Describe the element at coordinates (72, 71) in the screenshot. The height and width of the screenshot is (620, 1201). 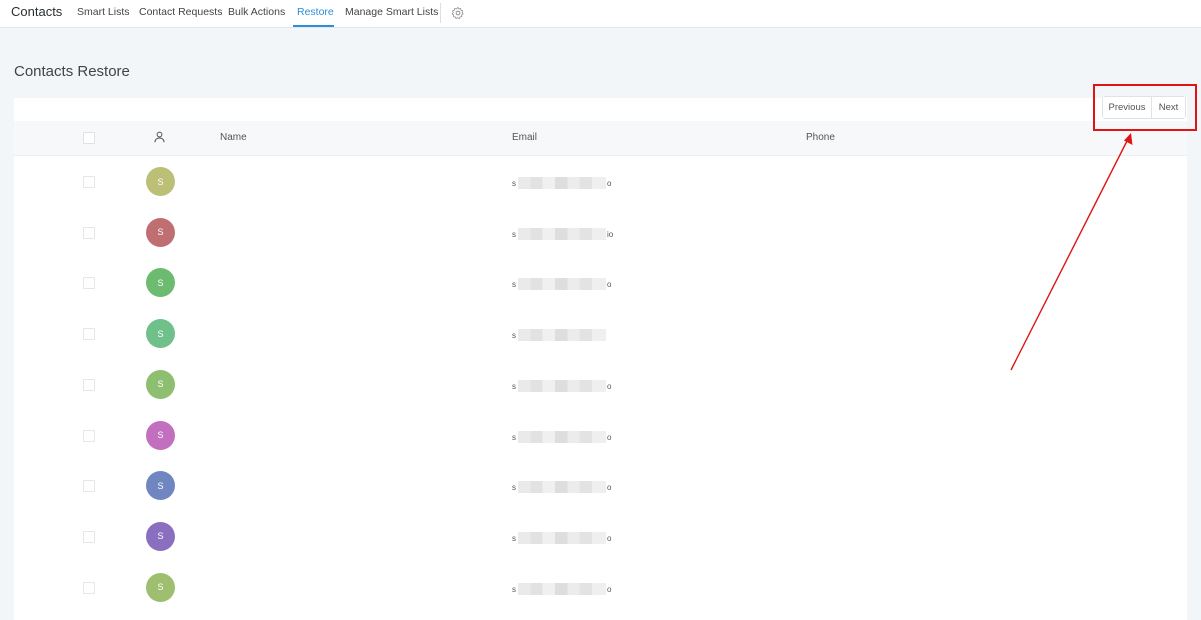
I see `page-title: Contacts Restore` at that location.